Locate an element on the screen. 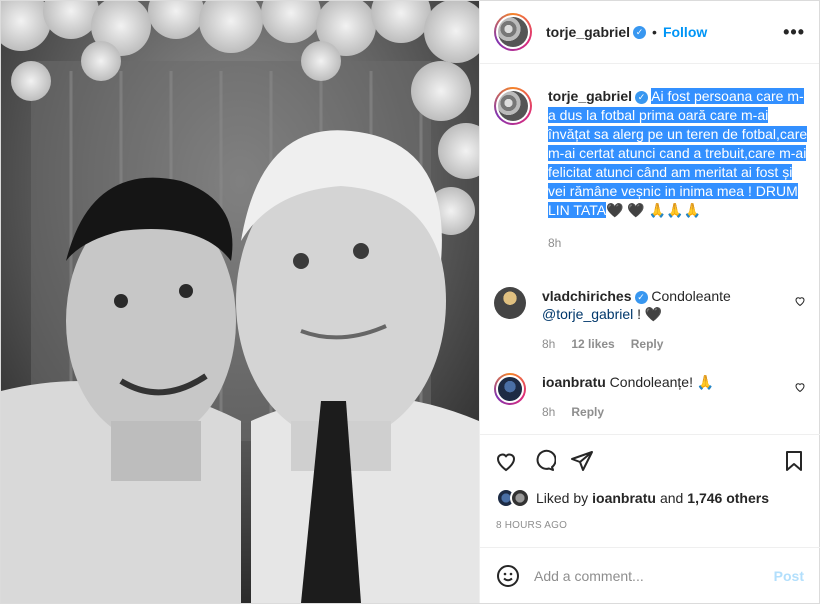 The height and width of the screenshot is (604, 820). comment-meta: 8h Reply is located at coordinates (662, 412).